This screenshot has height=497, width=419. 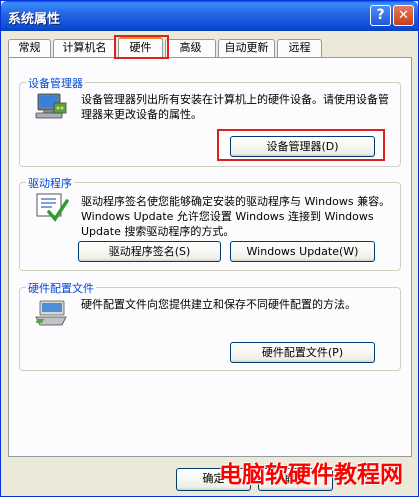 I want to click on device-manager-group-title: 设备管理器, so click(x=55, y=83).